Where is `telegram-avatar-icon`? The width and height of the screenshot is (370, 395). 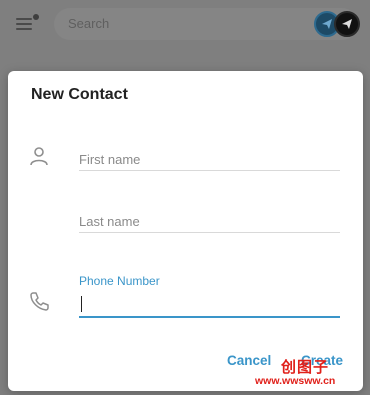 telegram-avatar-icon is located at coordinates (347, 24).